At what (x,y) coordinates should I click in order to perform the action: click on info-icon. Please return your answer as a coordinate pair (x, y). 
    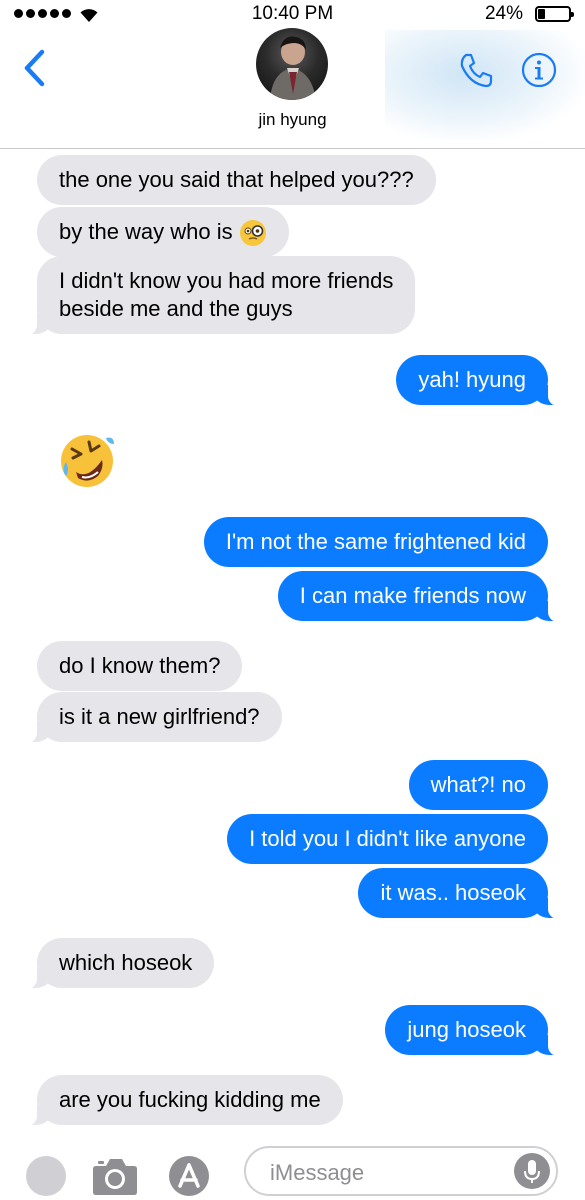
    Looking at the image, I should click on (539, 70).